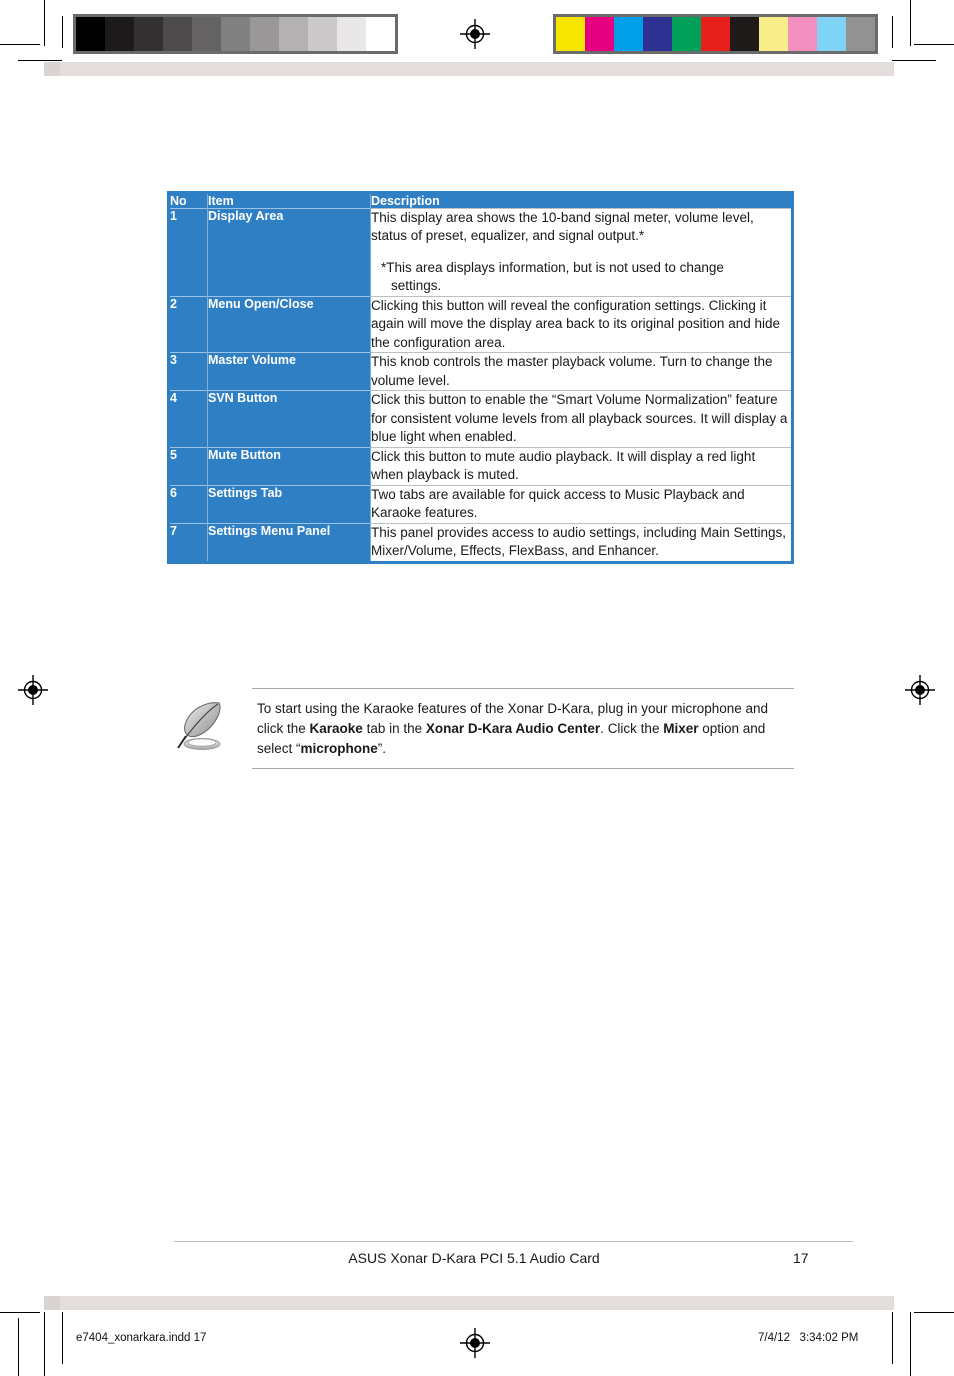 This screenshot has width=954, height=1376. What do you see at coordinates (934, 44) in the screenshot?
I see `crop-mark-top-right-horizontal` at bounding box center [934, 44].